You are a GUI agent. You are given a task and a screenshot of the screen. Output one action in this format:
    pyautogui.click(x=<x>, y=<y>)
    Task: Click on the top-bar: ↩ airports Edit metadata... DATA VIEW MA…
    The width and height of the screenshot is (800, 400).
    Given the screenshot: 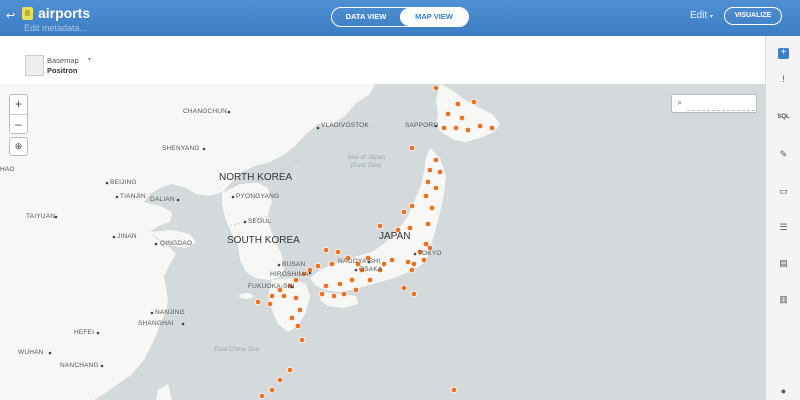 What is the action you would take?
    pyautogui.click(x=400, y=18)
    